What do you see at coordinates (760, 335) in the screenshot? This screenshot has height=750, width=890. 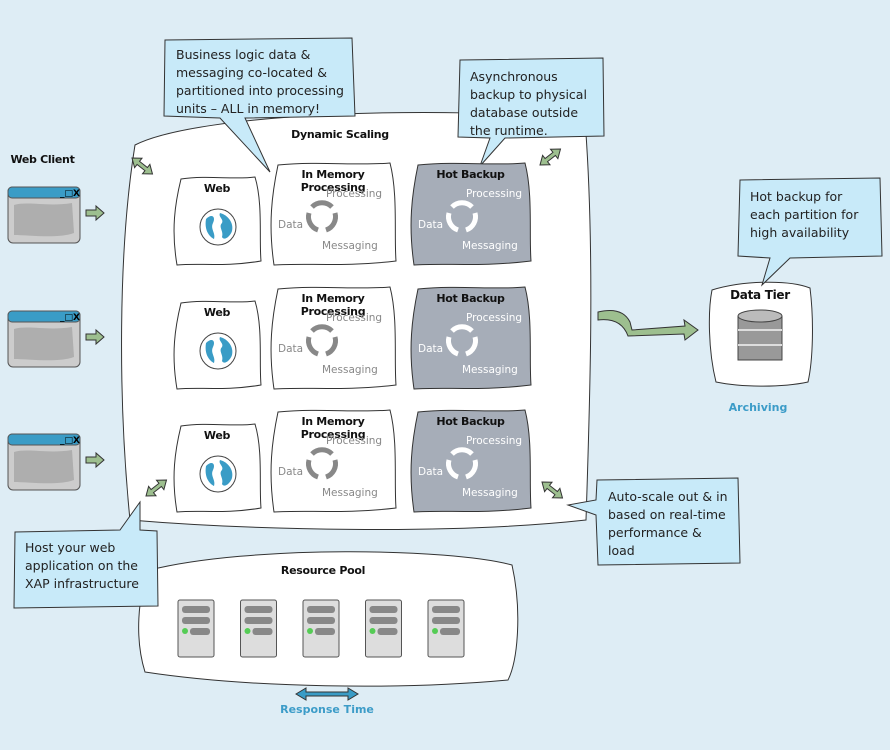 I see `database-icon` at bounding box center [760, 335].